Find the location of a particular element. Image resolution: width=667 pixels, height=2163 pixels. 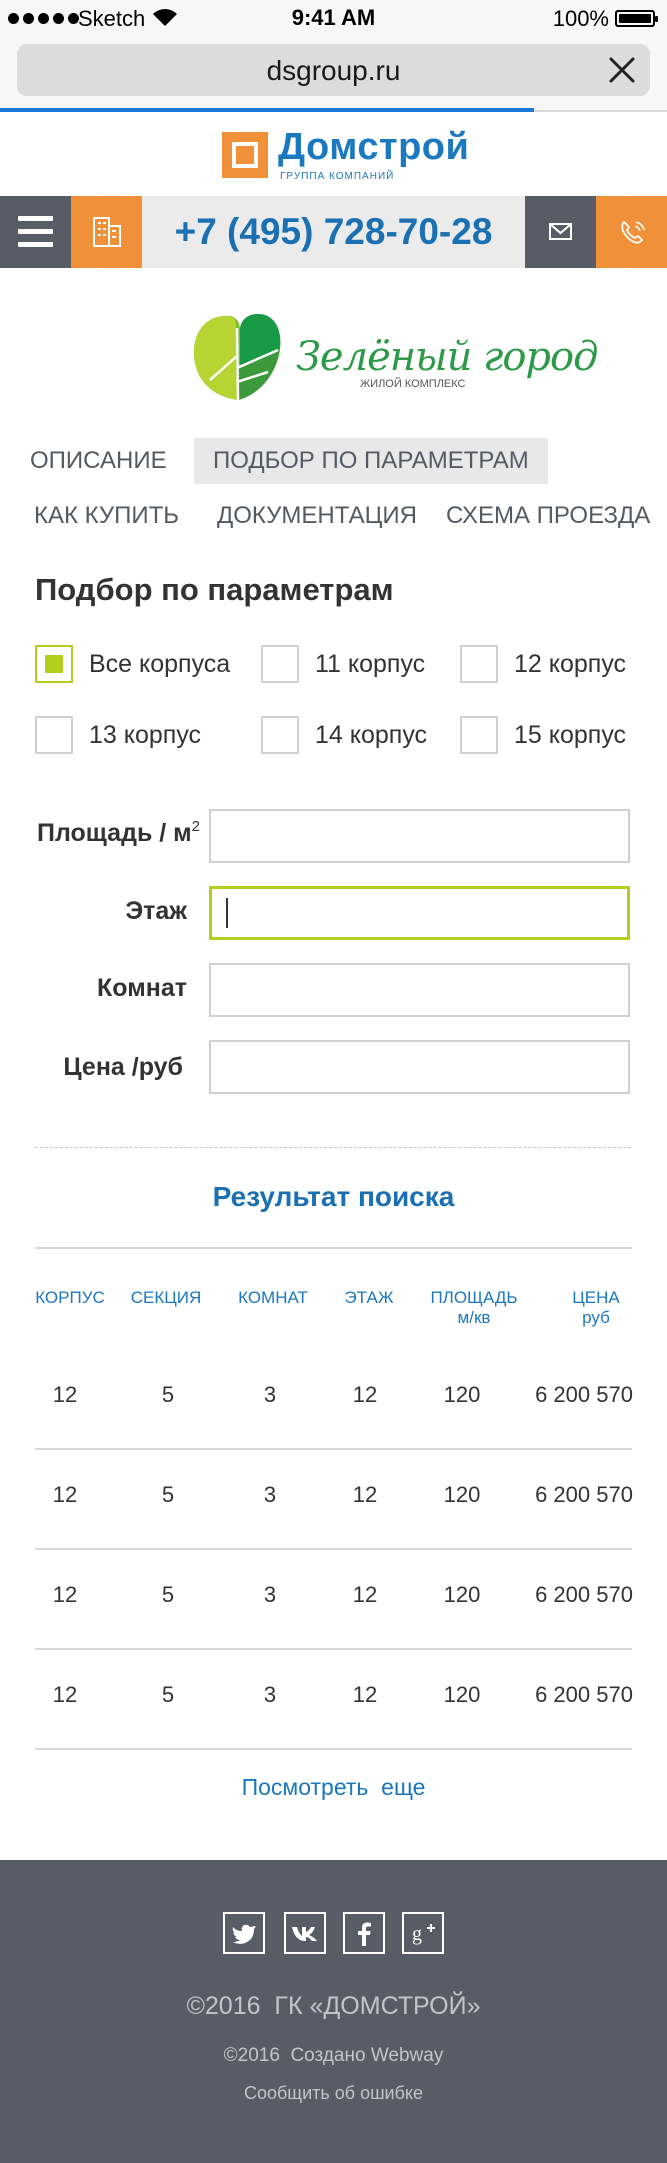

checkbox-building-14: 14 корпус is located at coordinates (344, 735).